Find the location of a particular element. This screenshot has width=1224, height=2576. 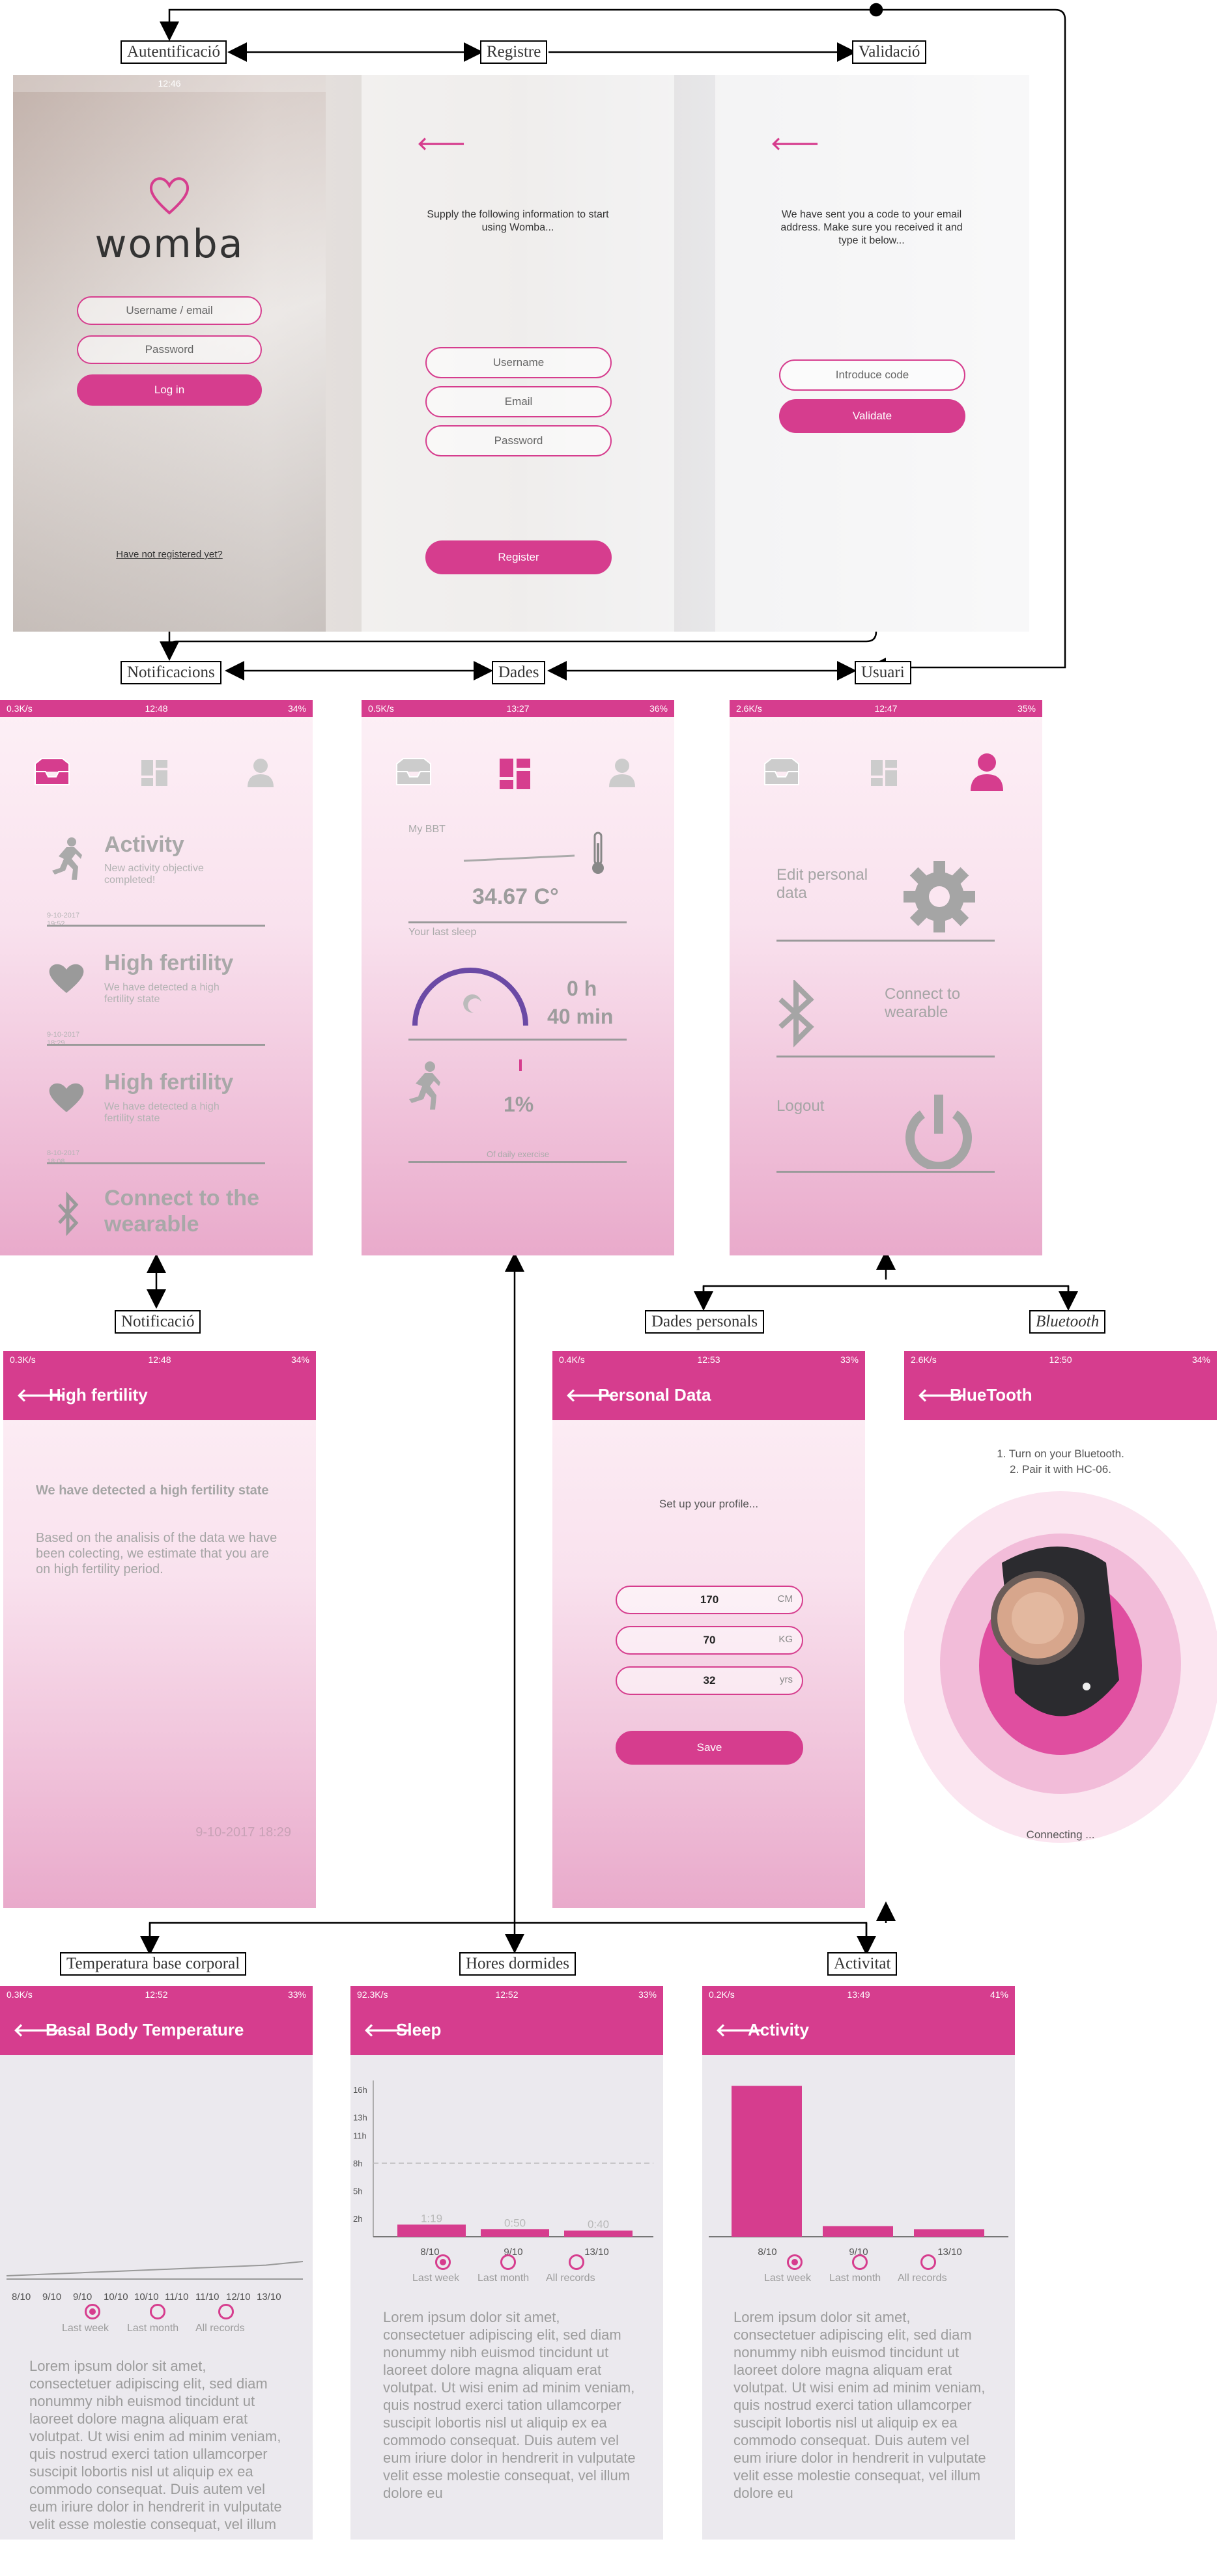

sleep-minutes: 40 min is located at coordinates (580, 1017).